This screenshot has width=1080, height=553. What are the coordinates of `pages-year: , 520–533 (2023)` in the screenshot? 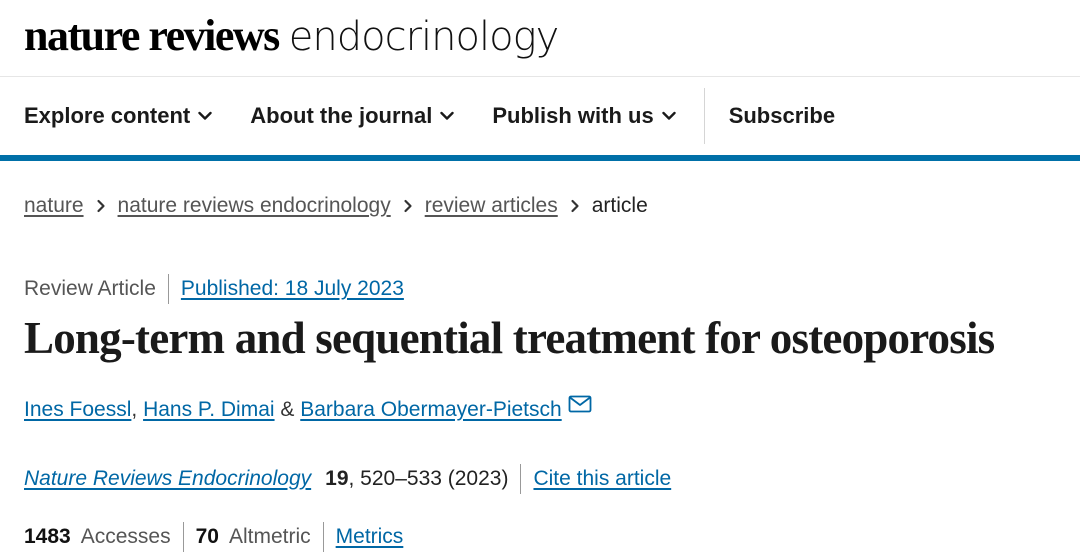 It's located at (428, 478).